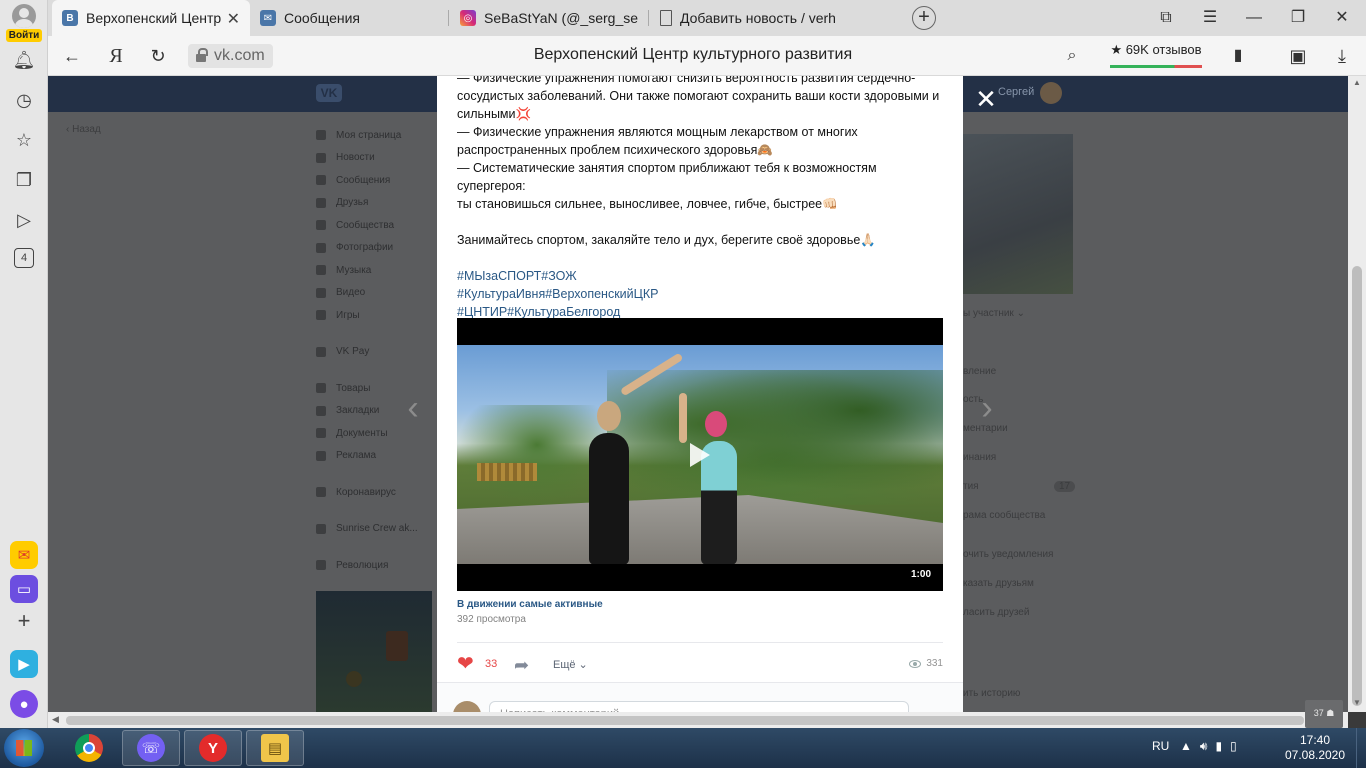 The width and height of the screenshot is (1366, 768). What do you see at coordinates (749, 18) in the screenshot?
I see `tab-add-news: Добавить новость / verhopenskij` at bounding box center [749, 18].